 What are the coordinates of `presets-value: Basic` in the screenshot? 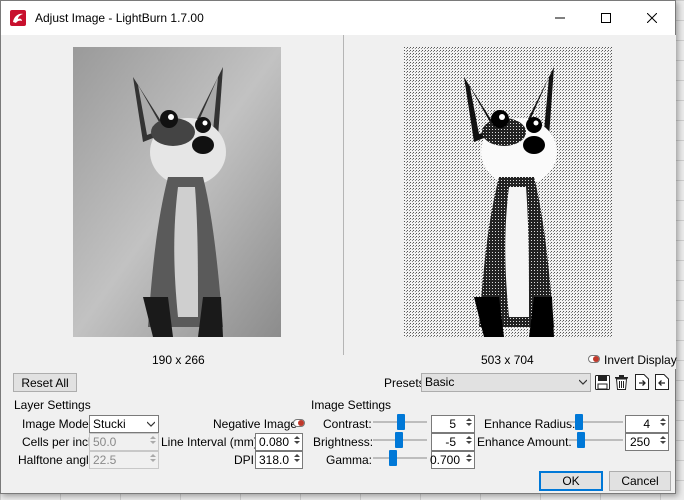 It's located at (440, 382).